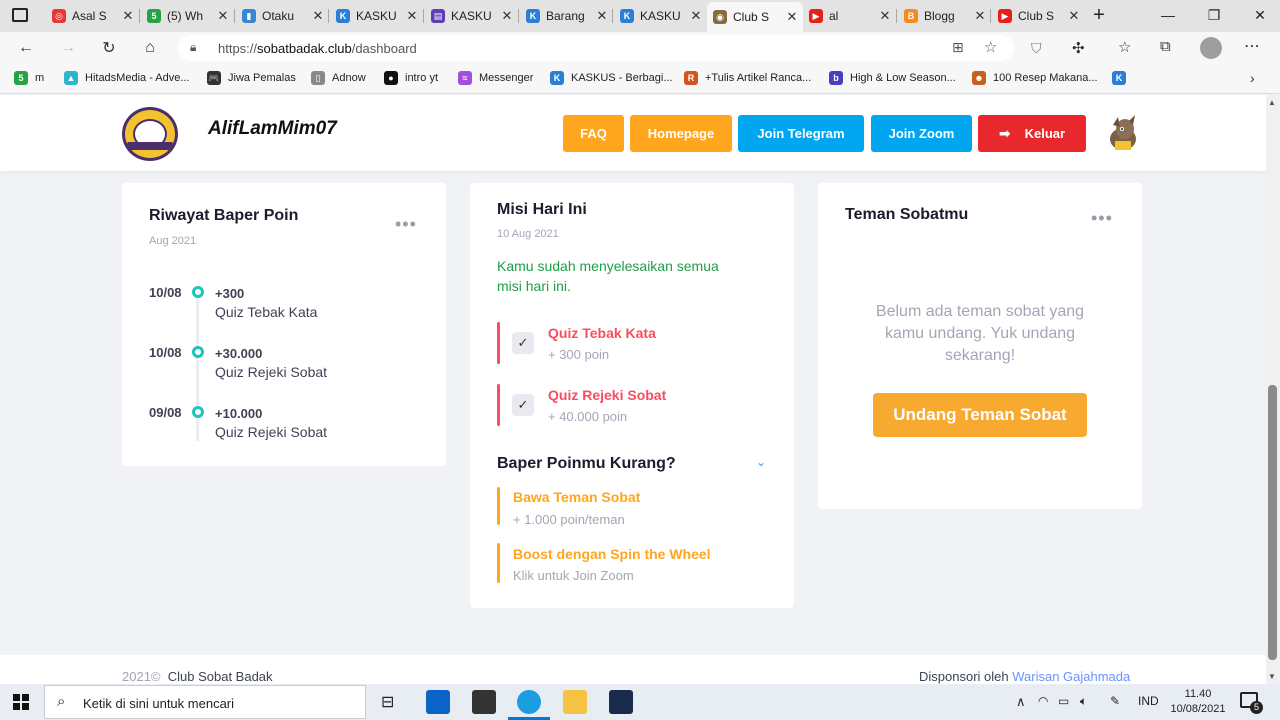  I want to click on logout-button: ➡ Keluar, so click(1032, 133).